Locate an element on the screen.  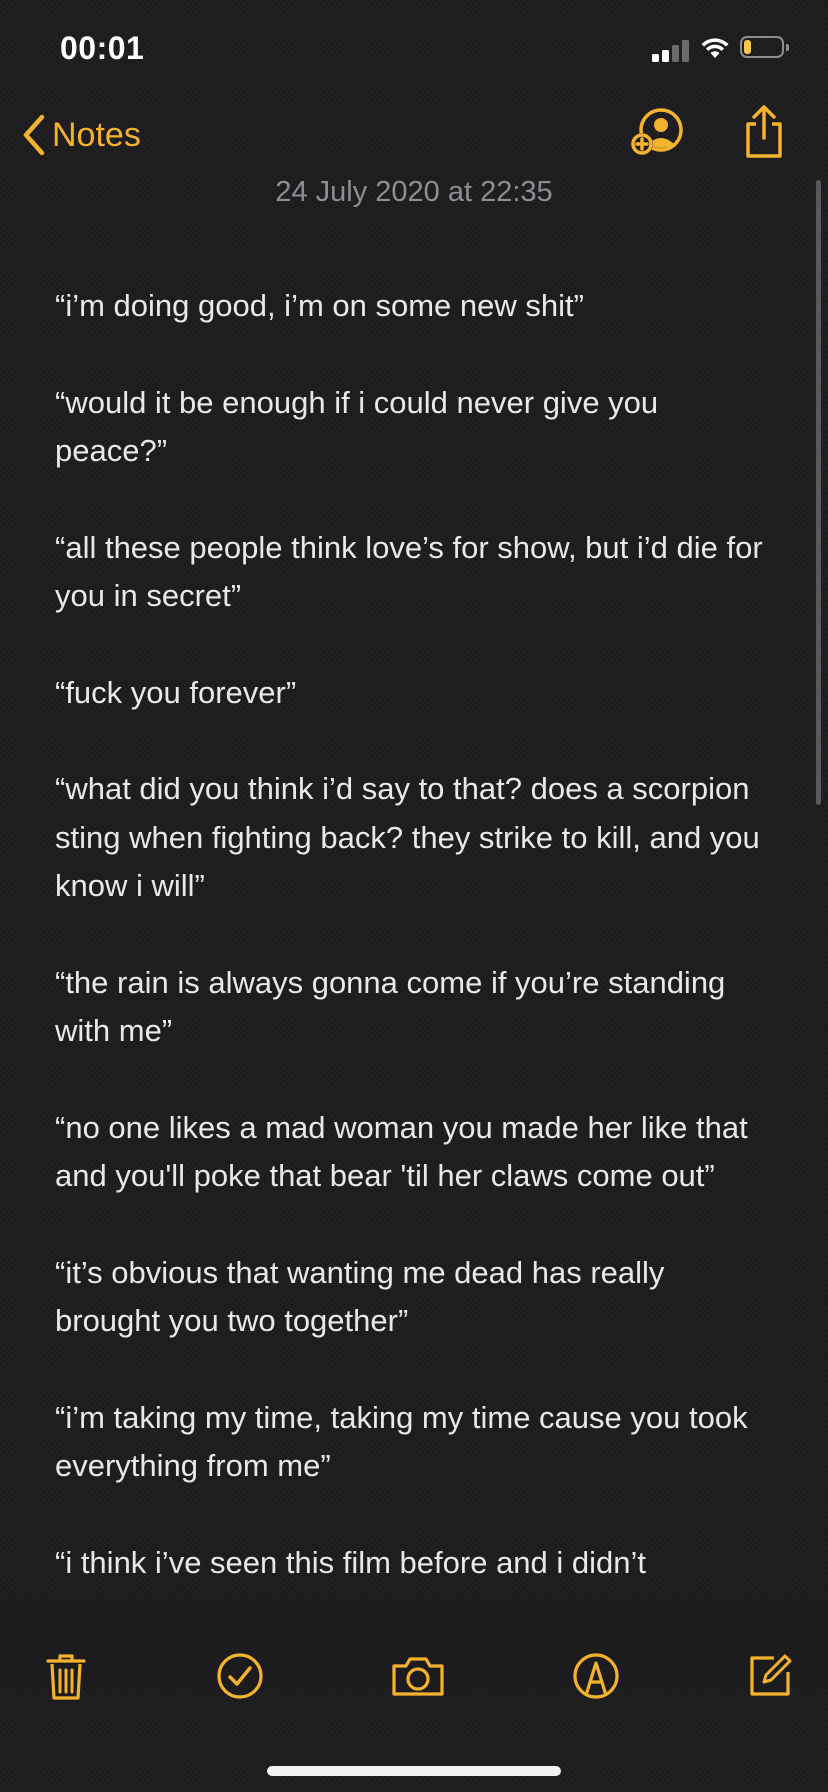
trash-icon is located at coordinates (66, 1677).